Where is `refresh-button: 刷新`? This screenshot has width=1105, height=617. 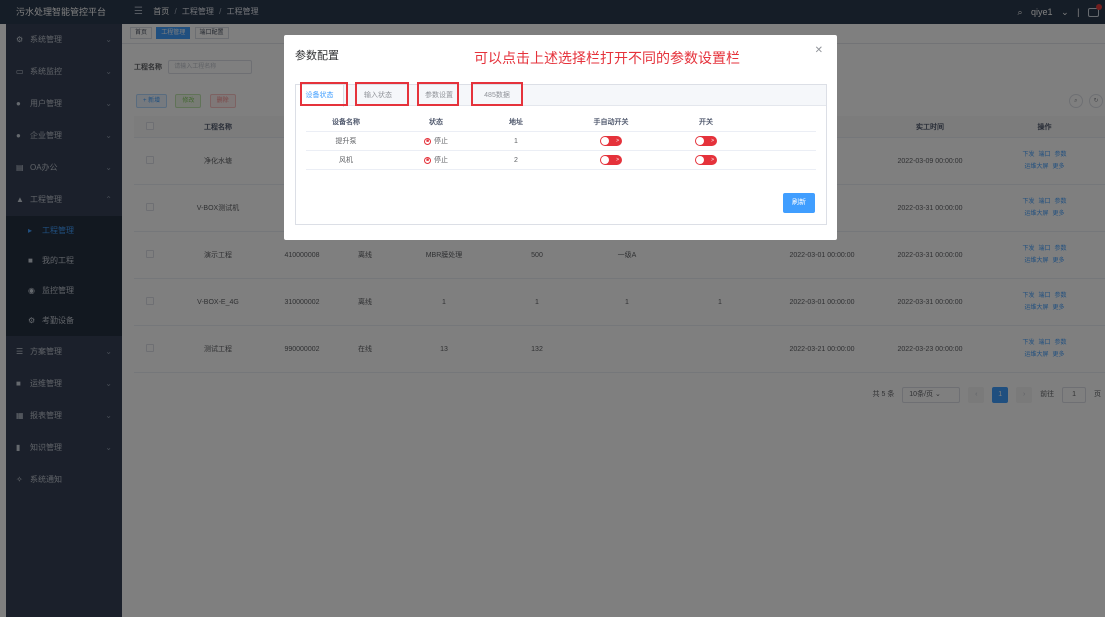 refresh-button: 刷新 is located at coordinates (799, 203).